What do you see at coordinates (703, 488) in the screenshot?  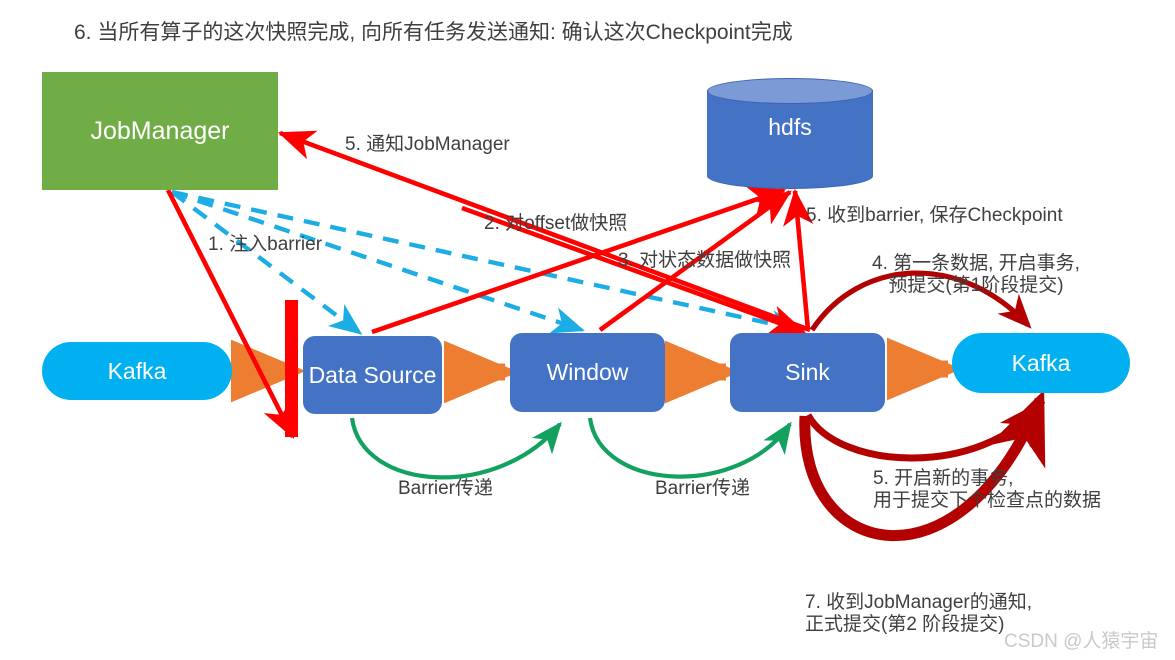 I see `label-barrier-pass-2: Barrier传递` at bounding box center [703, 488].